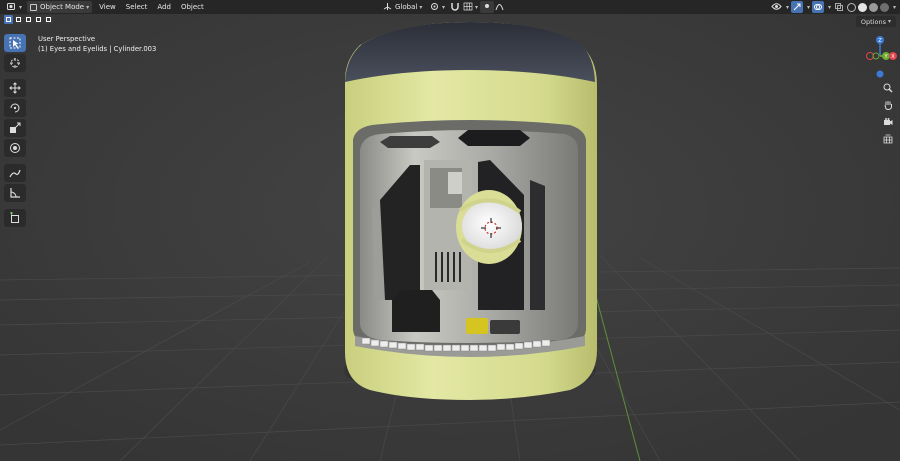 The height and width of the screenshot is (461, 900). Describe the element at coordinates (851, 7) in the screenshot. I see `shading-wireframe-icon` at that location.